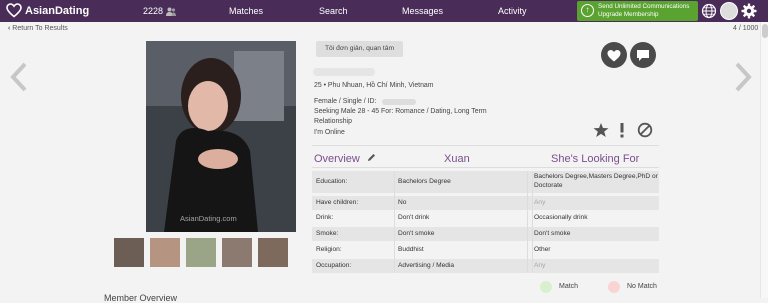 This screenshot has width=768, height=303. I want to click on row-label: Occupation:, so click(334, 265).